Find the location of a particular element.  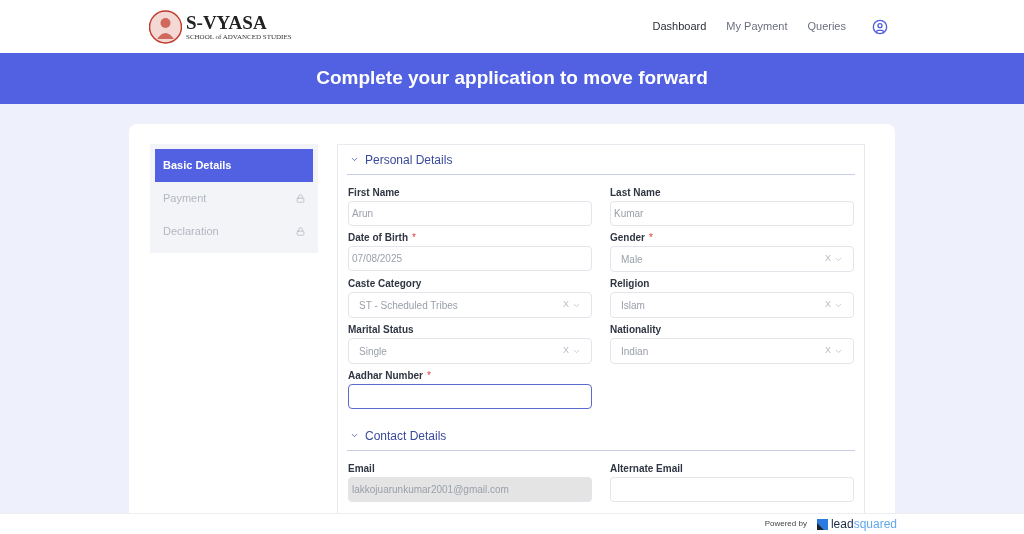

sidebar-item: Basic Details is located at coordinates (234, 165).